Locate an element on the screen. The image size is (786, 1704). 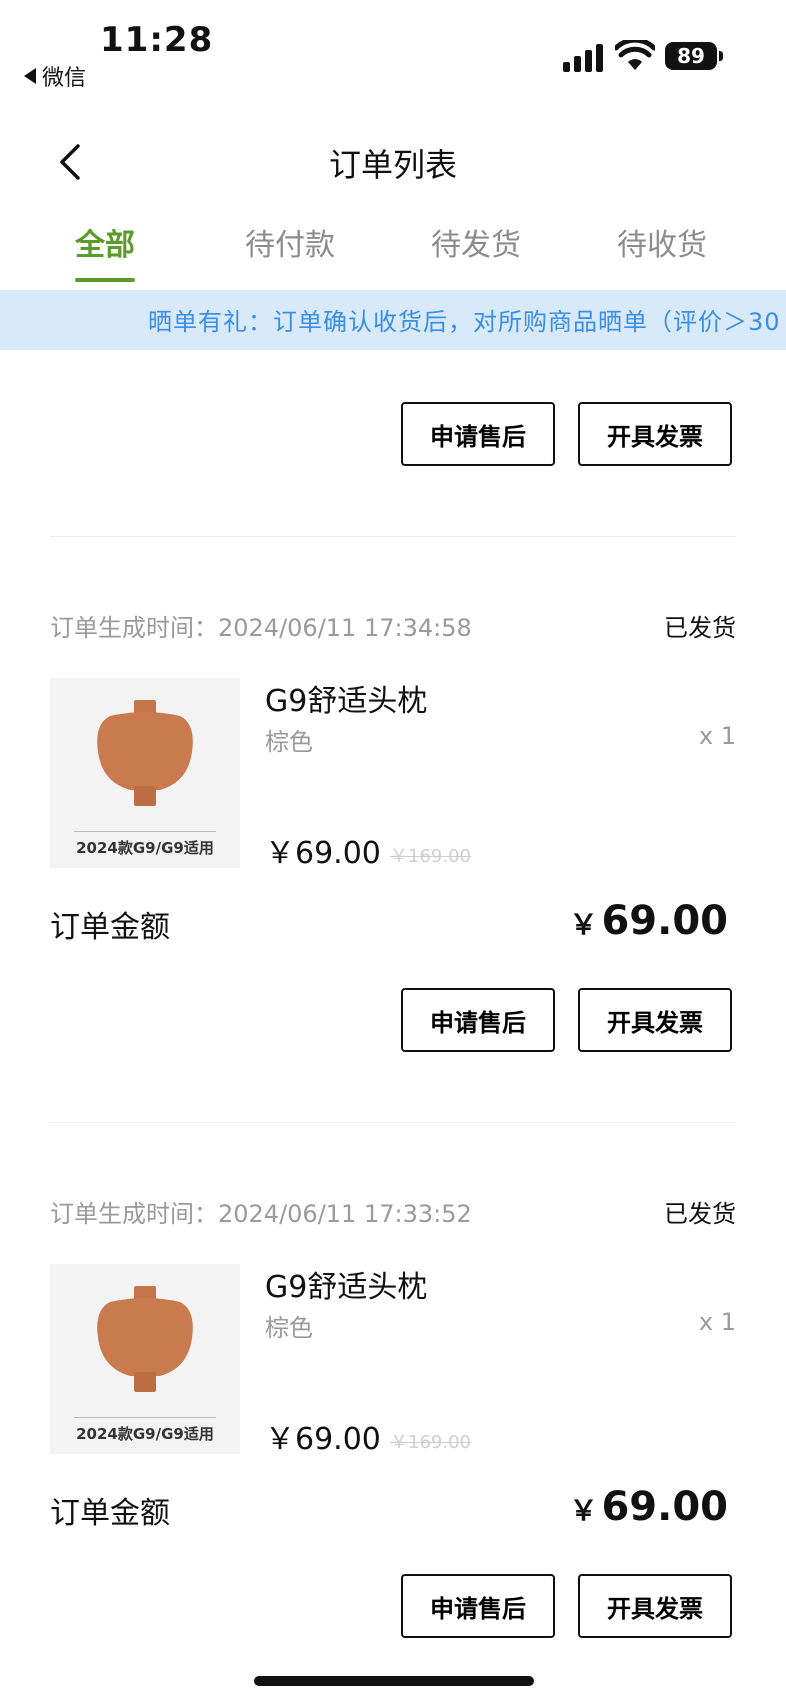
status-bar: 11:28 微信 89 is located at coordinates (393, 50).